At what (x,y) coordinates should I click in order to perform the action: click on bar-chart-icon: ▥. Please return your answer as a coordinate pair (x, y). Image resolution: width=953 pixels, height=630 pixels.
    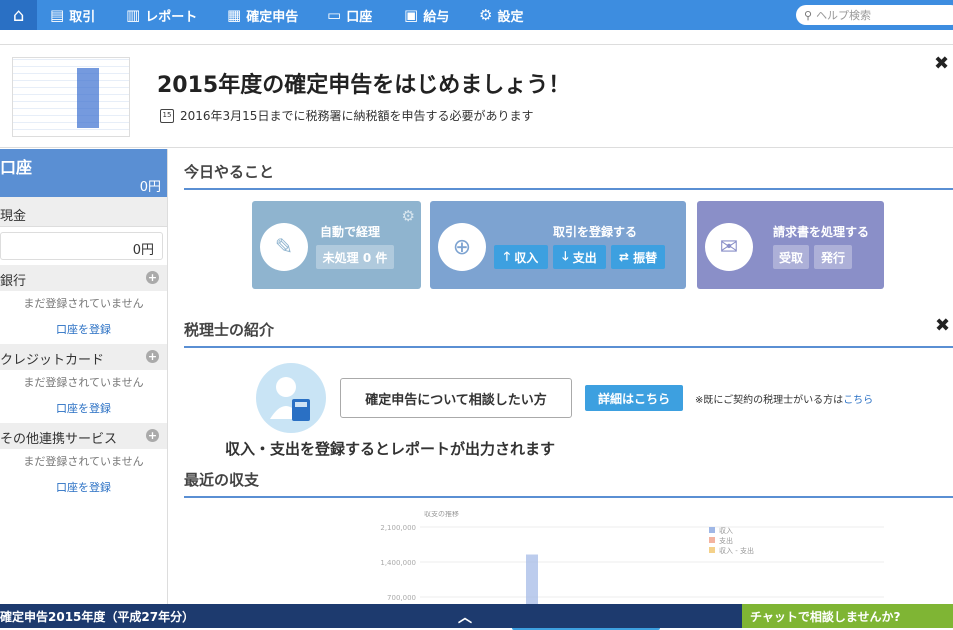
    Looking at the image, I should click on (133, 15).